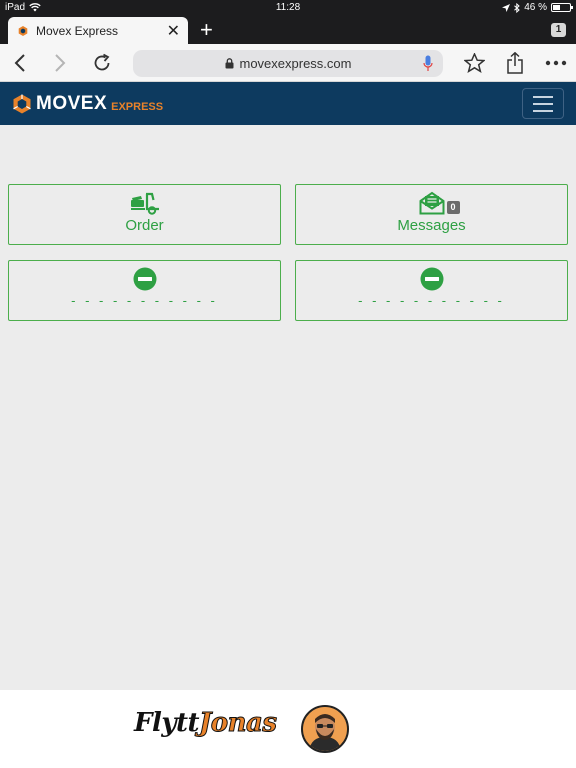 The width and height of the screenshot is (576, 768). I want to click on location-icon, so click(506, 7).